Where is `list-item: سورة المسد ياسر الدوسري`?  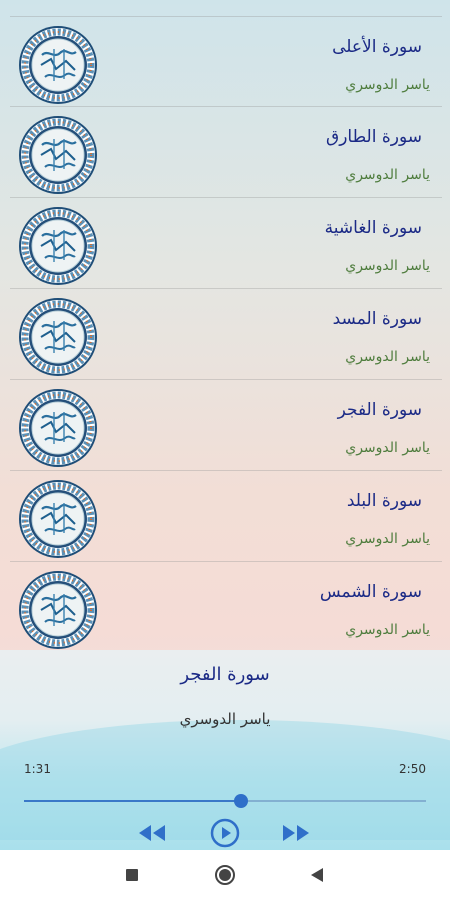 list-item: سورة المسد ياسر الدوسري is located at coordinates (226, 334).